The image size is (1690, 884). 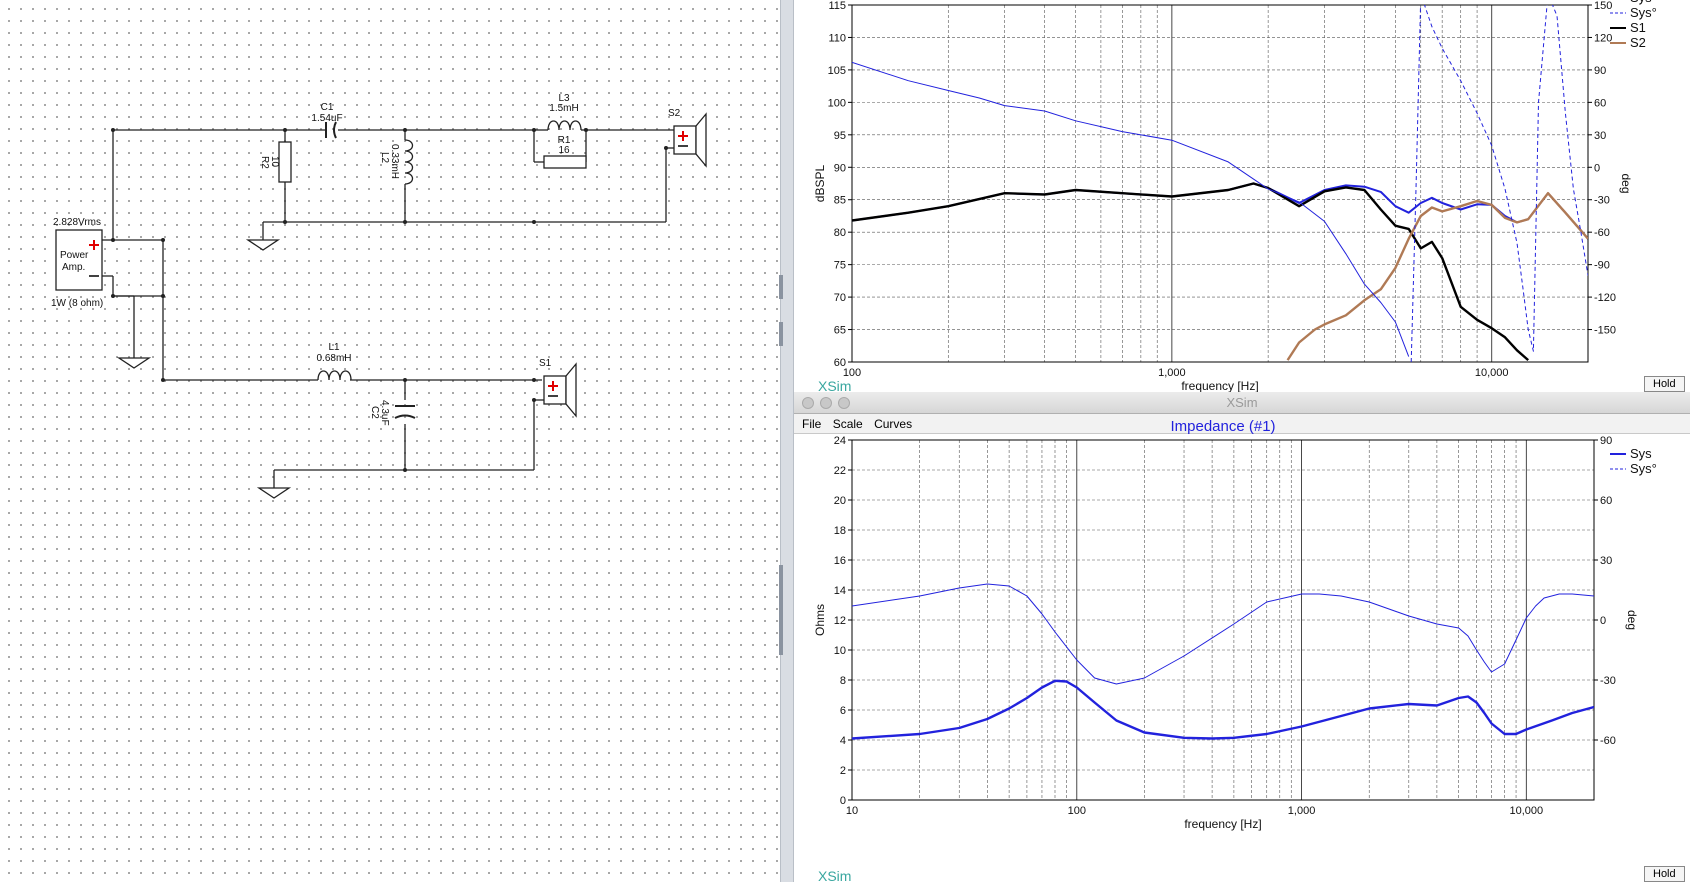 What do you see at coordinates (74, 255) in the screenshot?
I see `source-name-line1: Power` at bounding box center [74, 255].